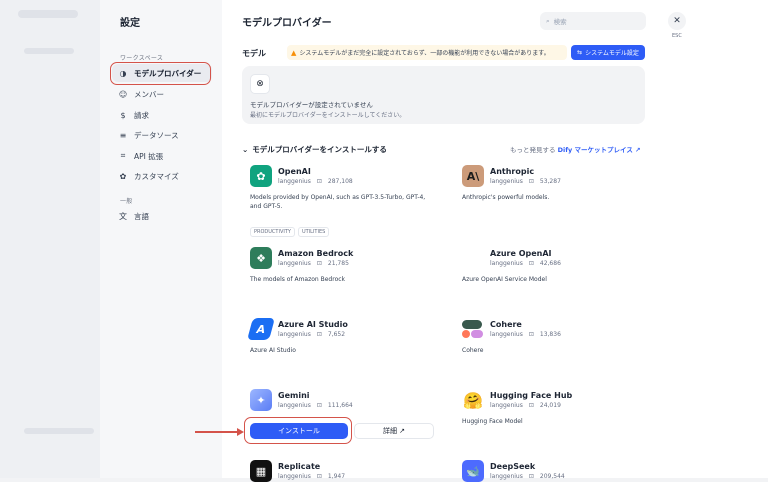 The width and height of the screenshot is (768, 482). I want to click on billing-icon: $, so click(123, 115).